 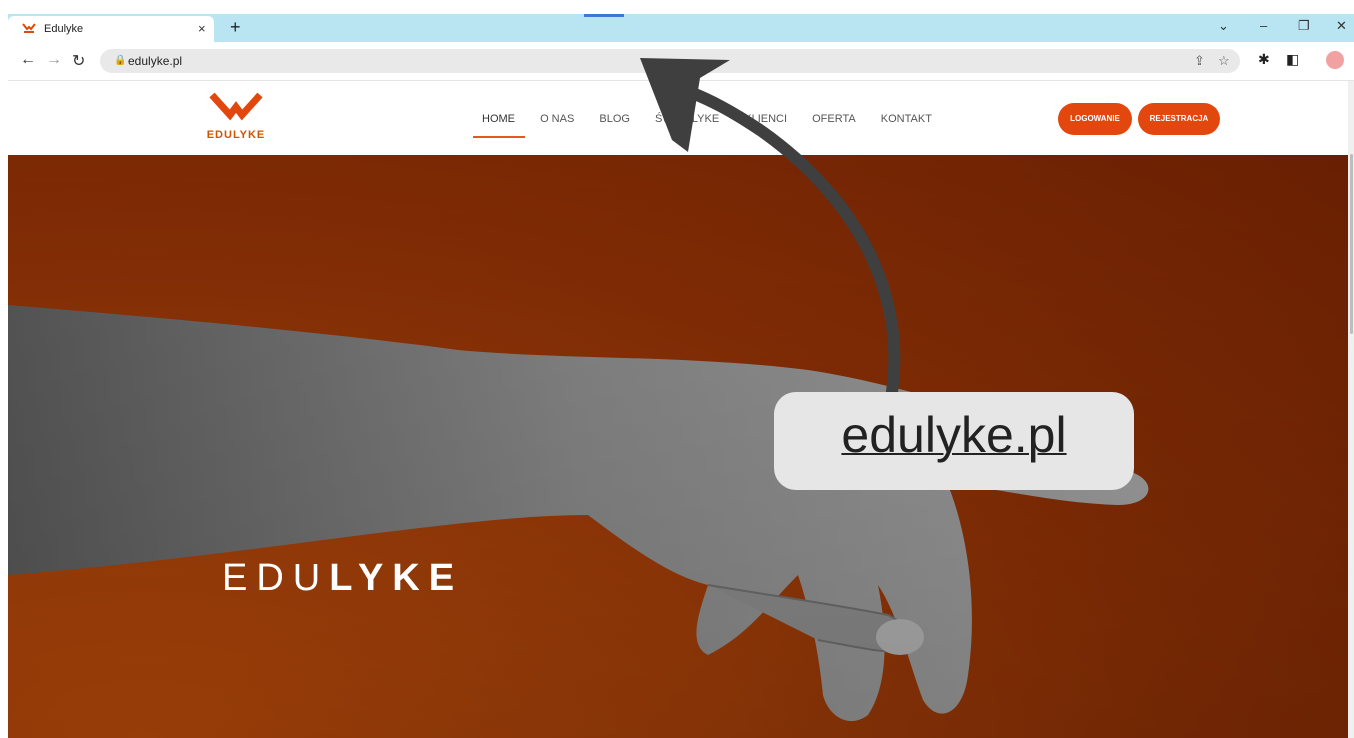 I want to click on more-menu-icon: ⋮, so click(x=1351, y=59).